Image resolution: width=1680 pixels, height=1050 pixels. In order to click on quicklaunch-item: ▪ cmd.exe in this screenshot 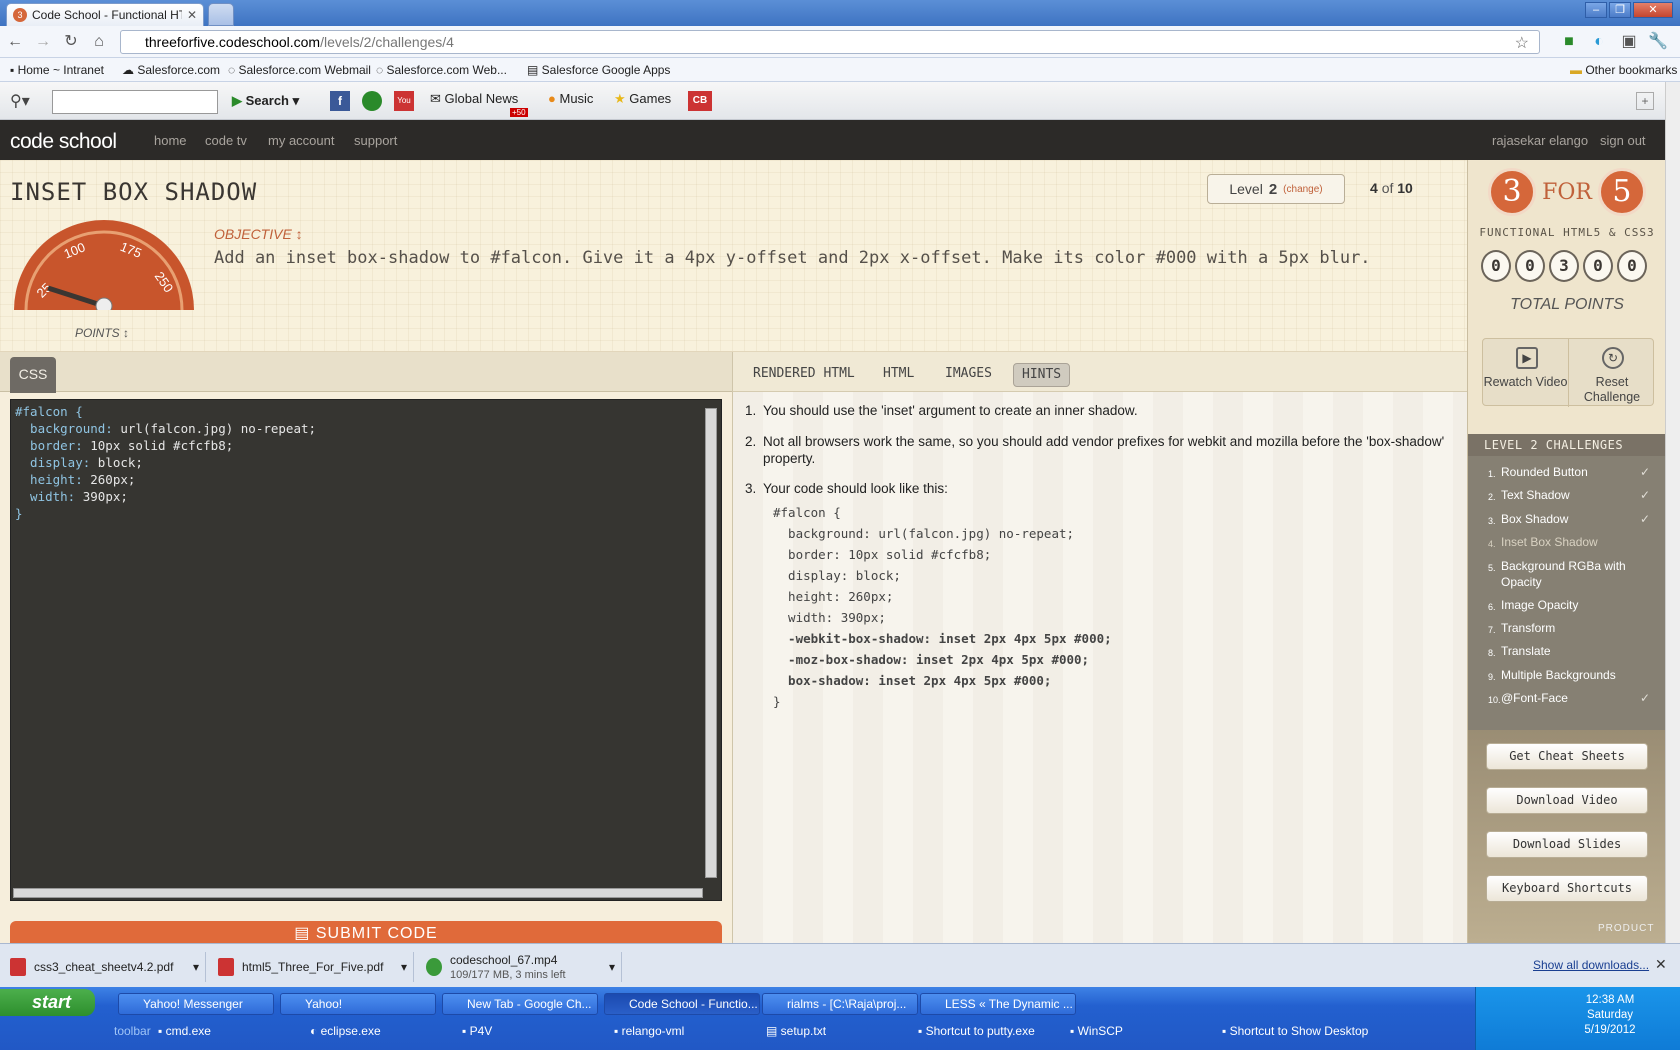, I will do `click(184, 1031)`.